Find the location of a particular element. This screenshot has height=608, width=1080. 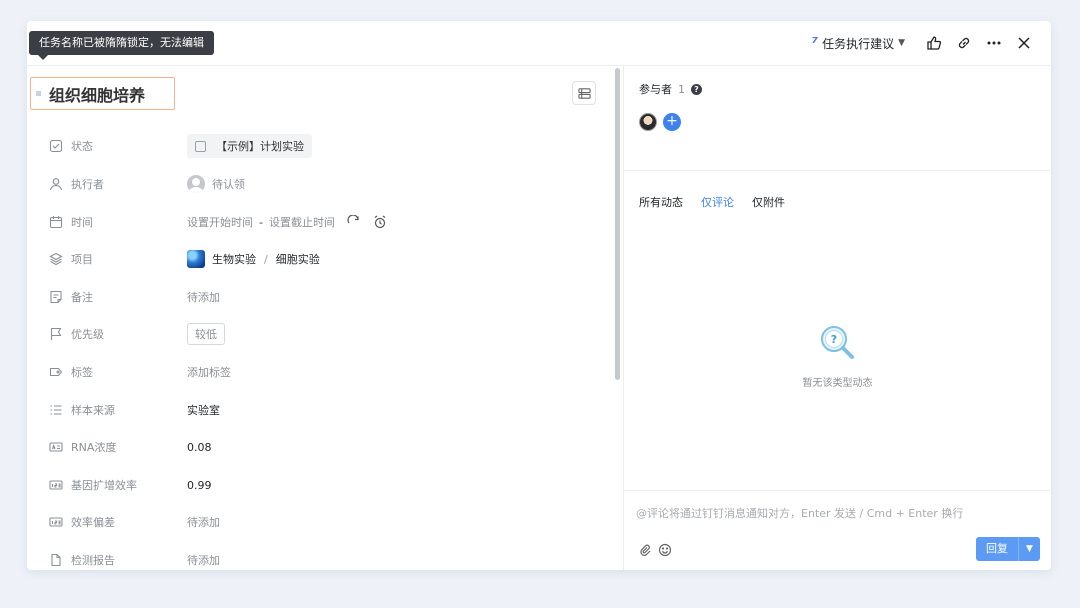

help-icon: ? is located at coordinates (696, 89).